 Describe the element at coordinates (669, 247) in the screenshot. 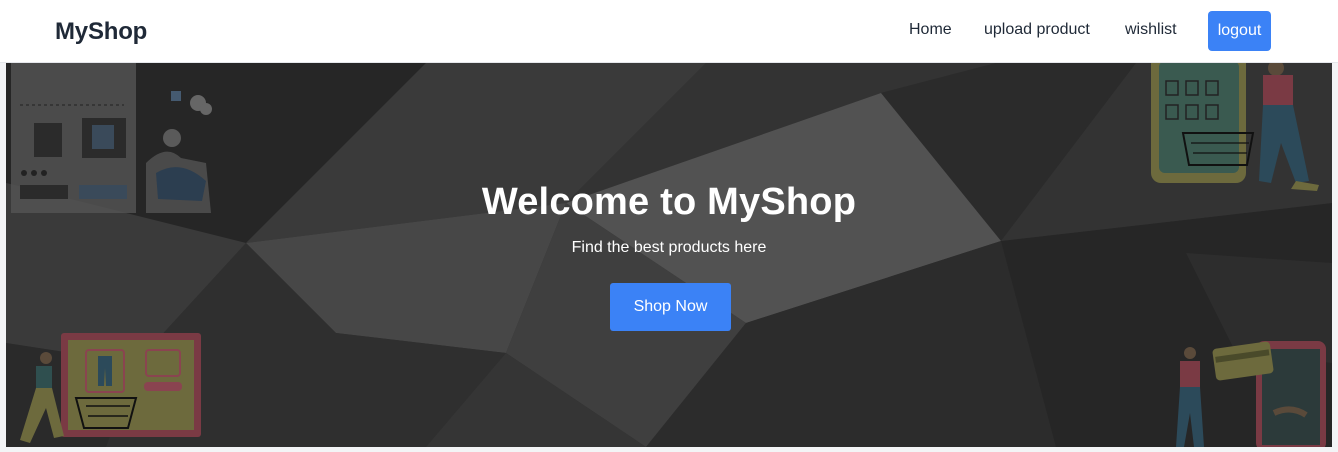

I see `hero-subtitle: Find the best products here` at that location.